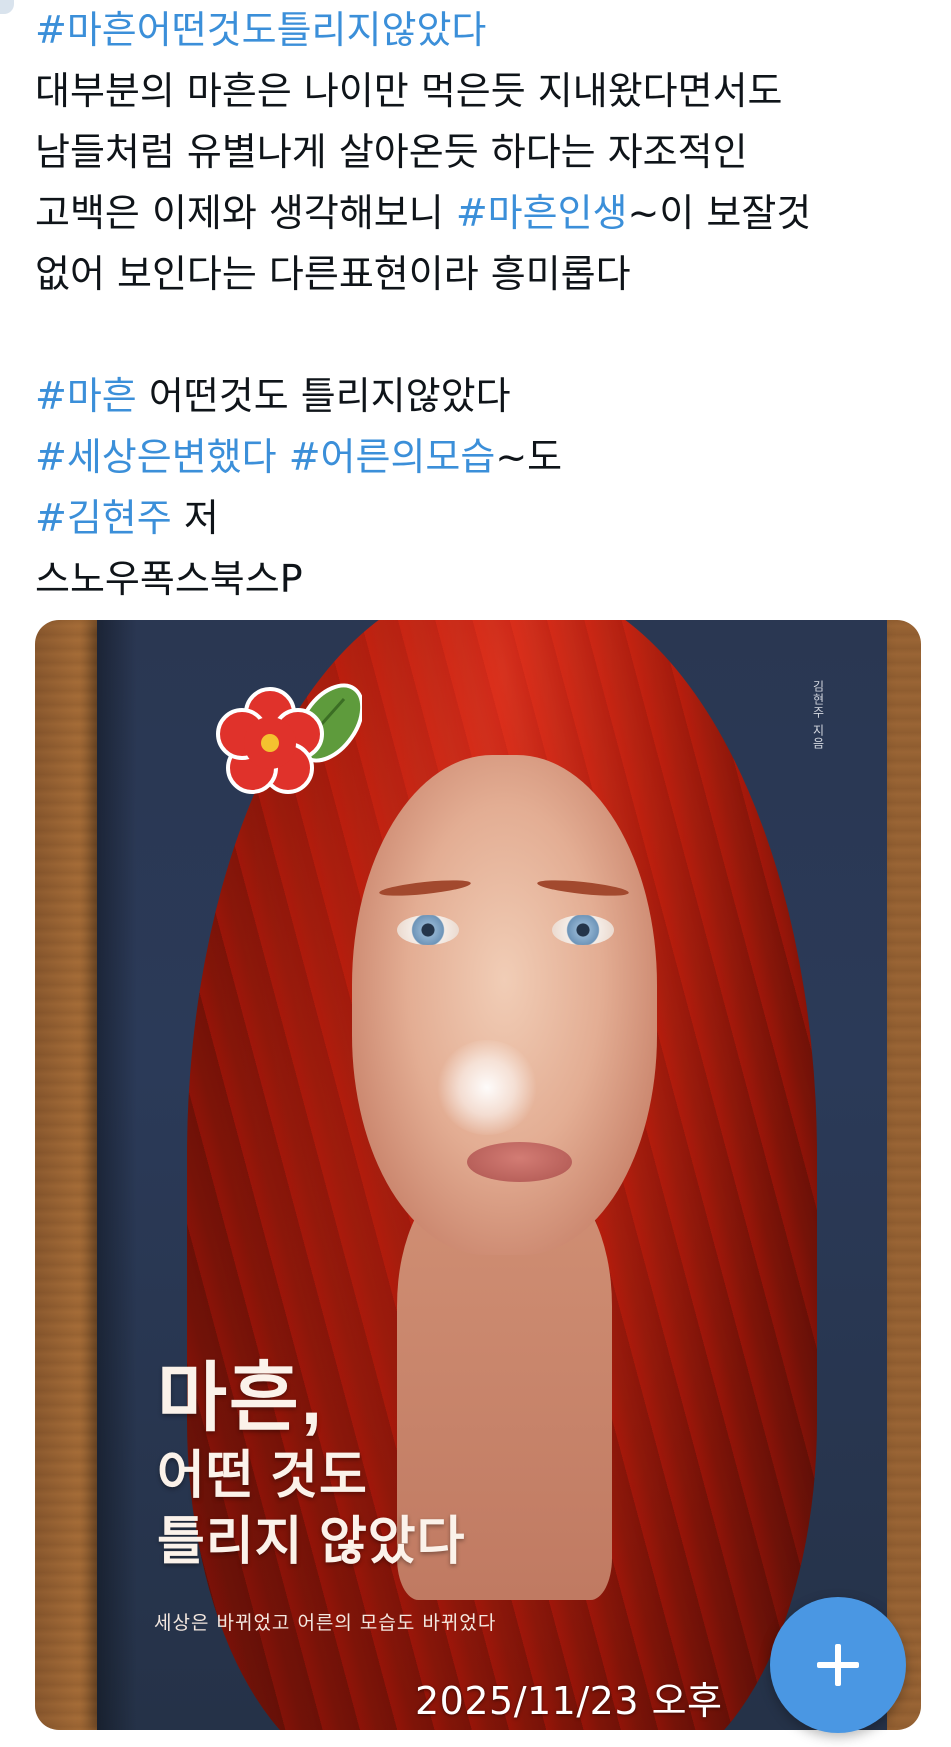 The height and width of the screenshot is (1747, 951). I want to click on cover-title: 마흔, 어떤 것도 틀리지 않았다, so click(311, 1465).